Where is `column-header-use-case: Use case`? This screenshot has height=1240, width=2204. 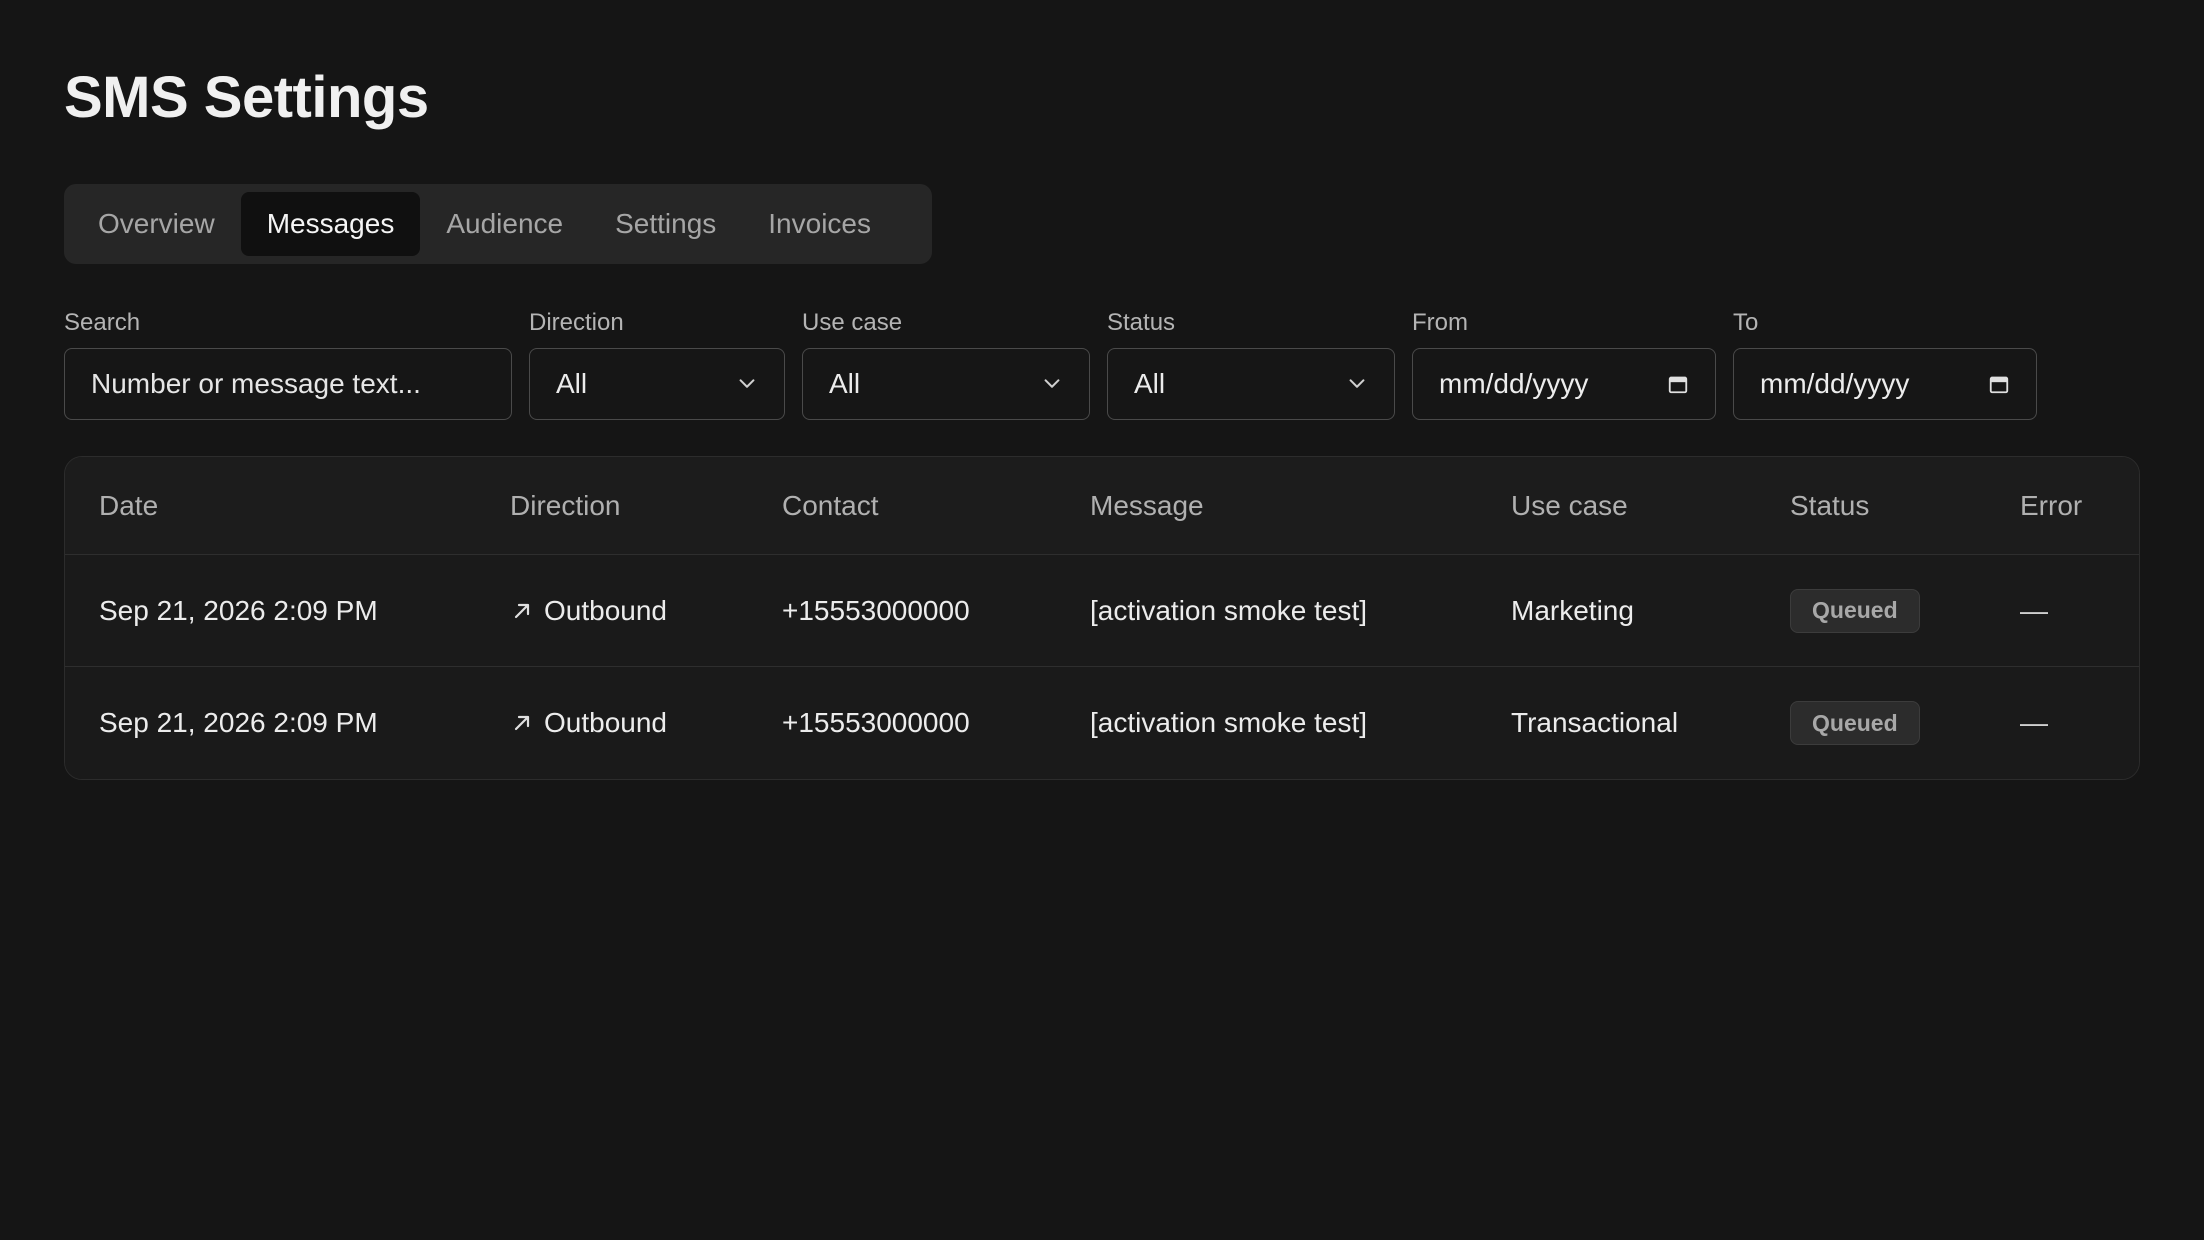
column-header-use-case: Use case is located at coordinates (1569, 505).